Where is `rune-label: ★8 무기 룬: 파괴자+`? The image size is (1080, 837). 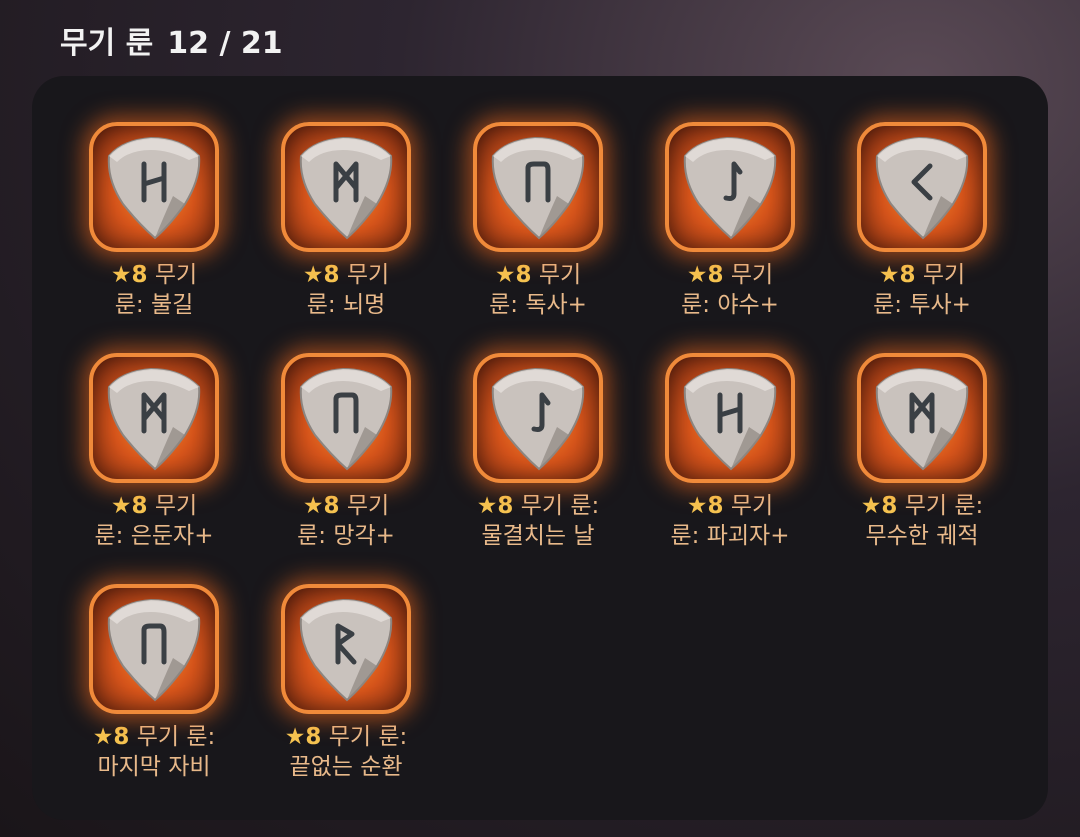
rune-label: ★8 무기 룬: 파괴자+ is located at coordinates (730, 521).